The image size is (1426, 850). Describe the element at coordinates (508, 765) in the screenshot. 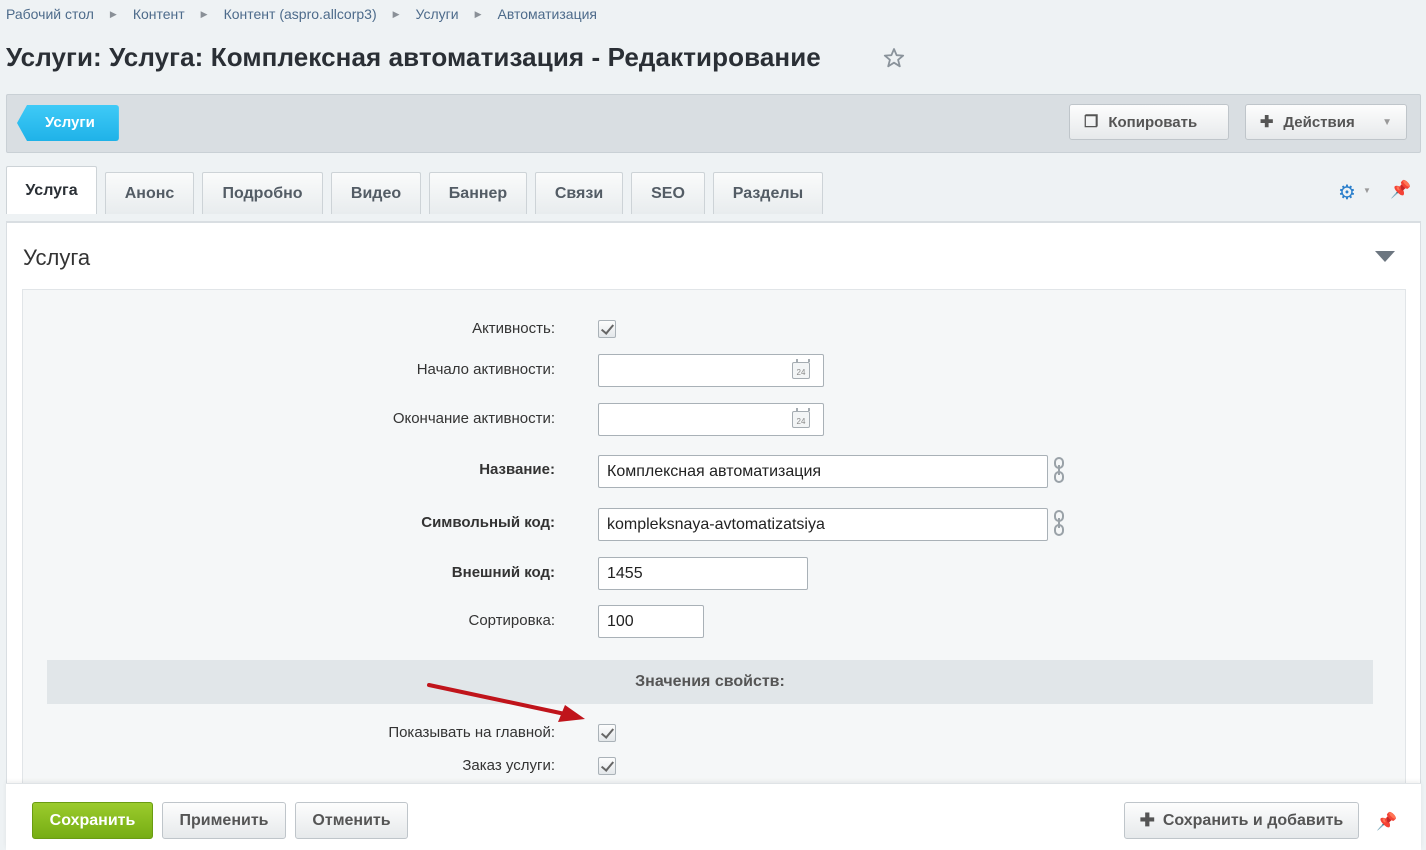

I see `order-service-label: Заказ услуги:` at that location.